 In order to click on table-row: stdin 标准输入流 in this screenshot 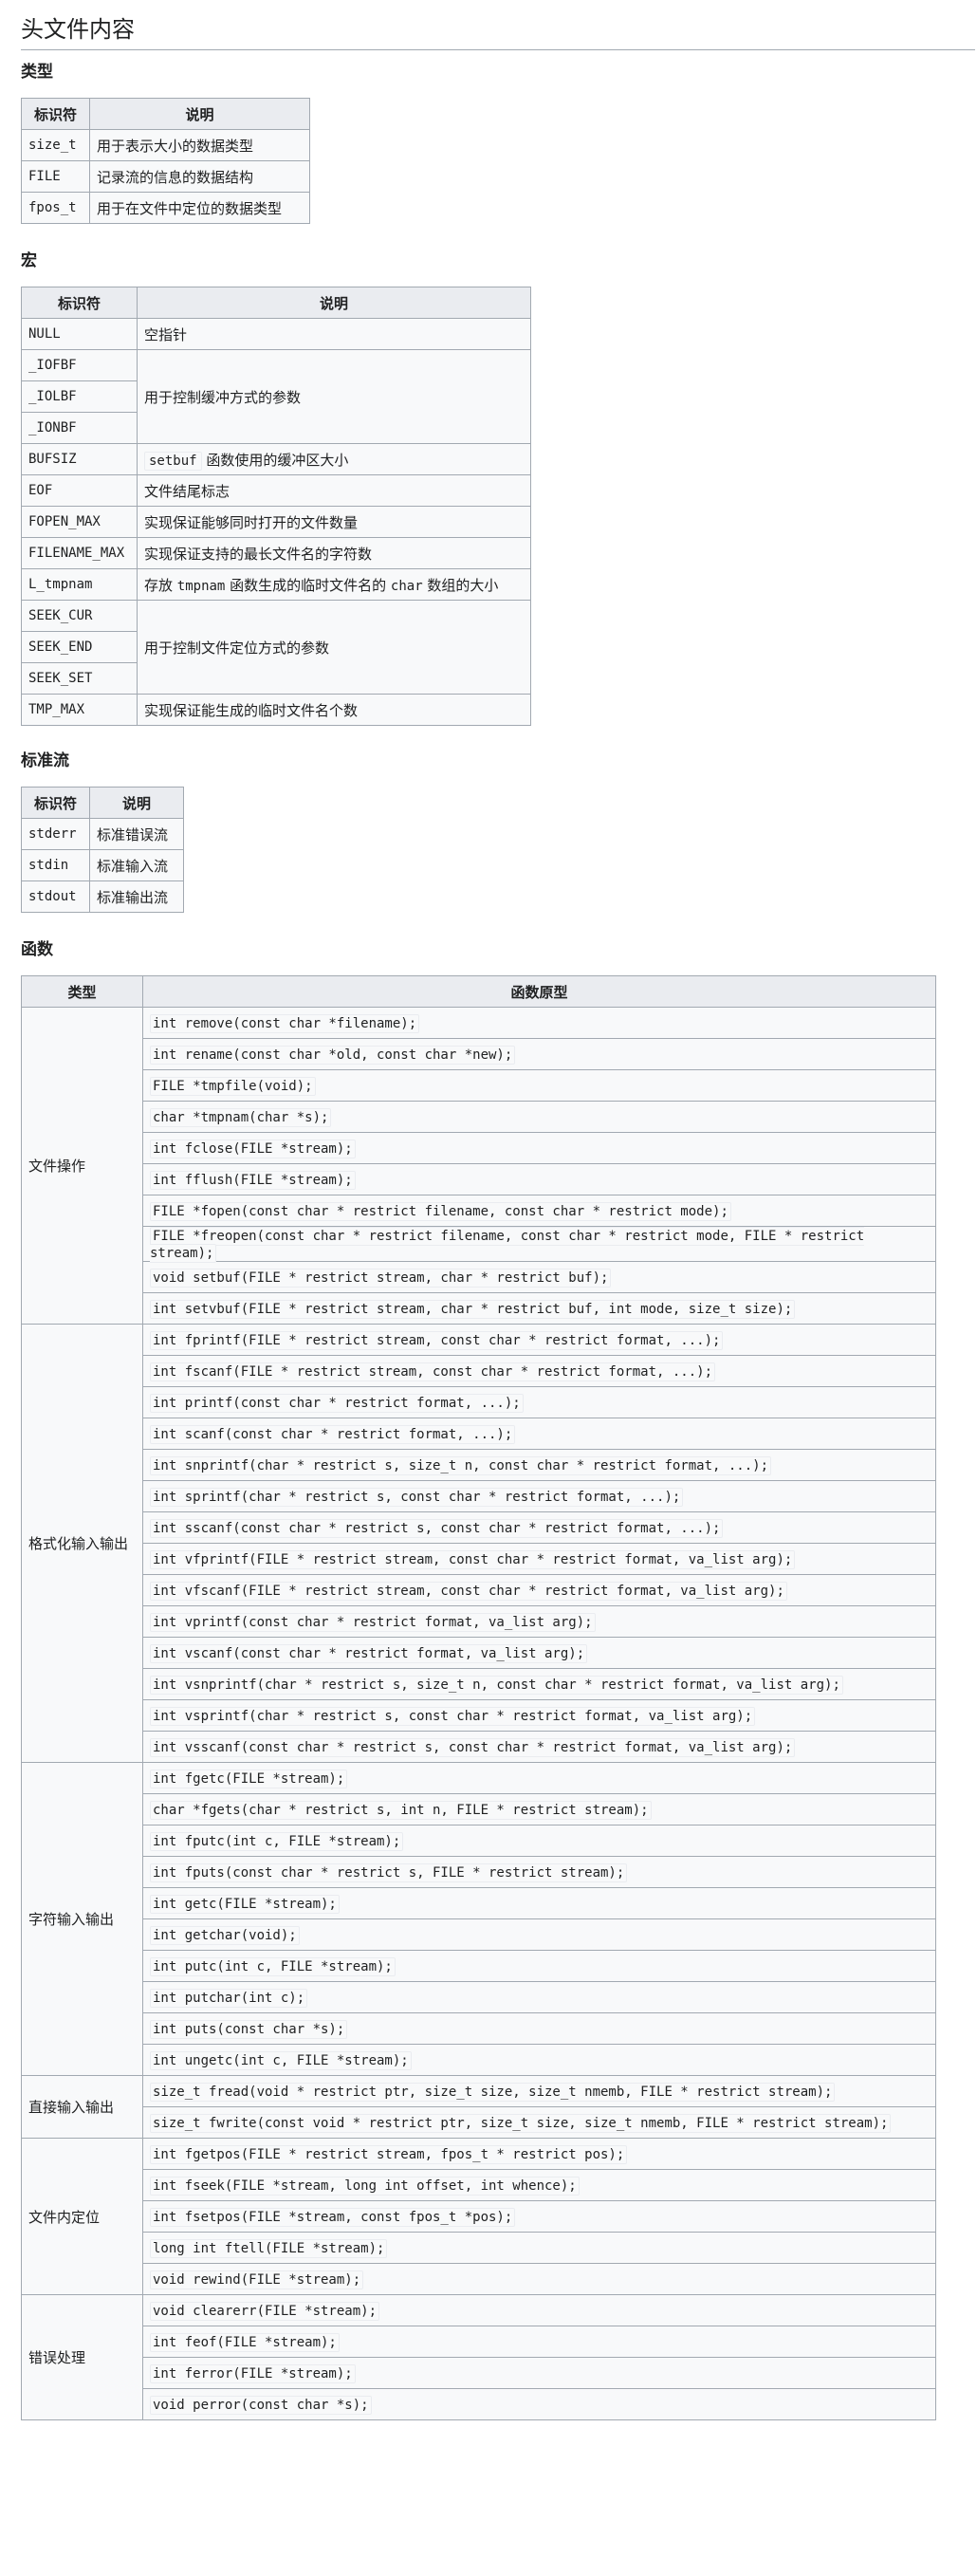, I will do `click(102, 865)`.